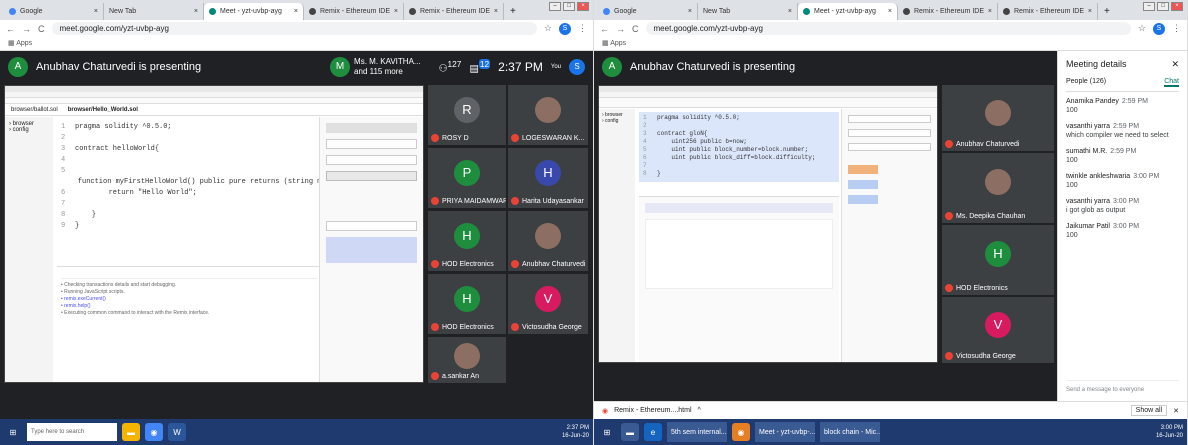  What do you see at coordinates (889, 133) in the screenshot?
I see `account-select` at bounding box center [889, 133].